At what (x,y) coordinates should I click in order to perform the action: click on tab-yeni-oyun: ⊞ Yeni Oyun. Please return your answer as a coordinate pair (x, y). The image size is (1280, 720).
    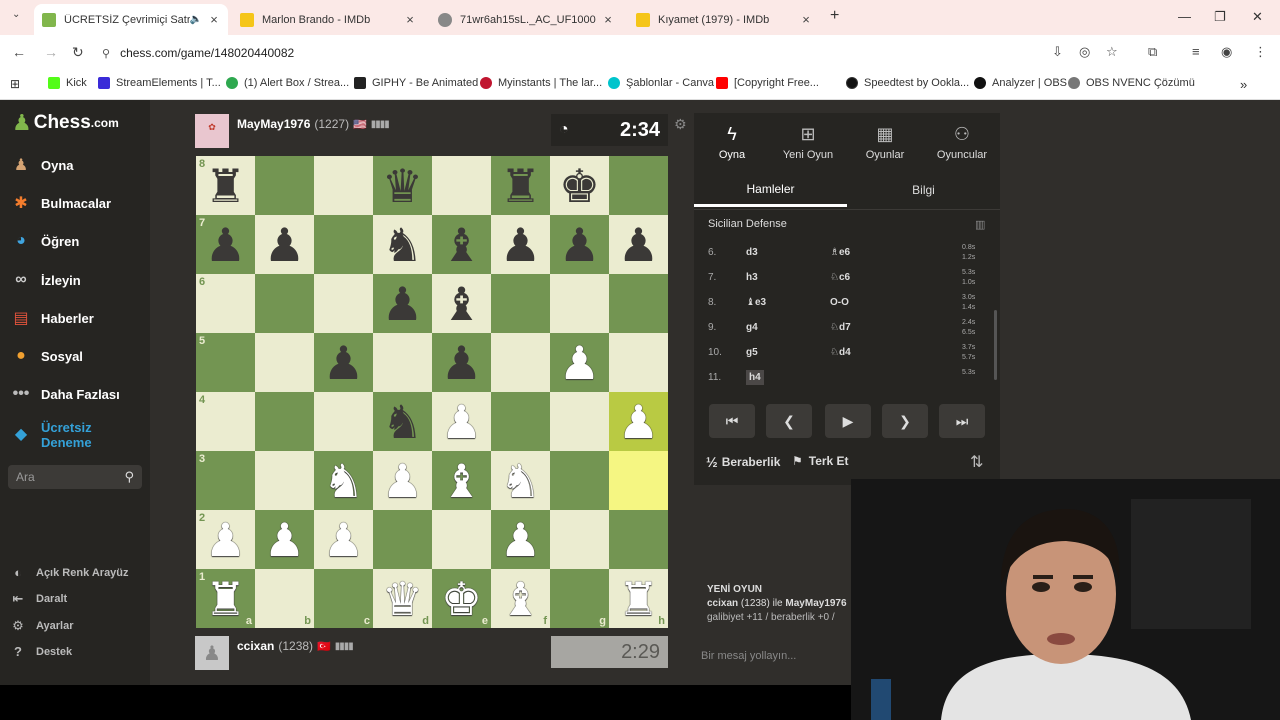
    Looking at the image, I should click on (808, 142).